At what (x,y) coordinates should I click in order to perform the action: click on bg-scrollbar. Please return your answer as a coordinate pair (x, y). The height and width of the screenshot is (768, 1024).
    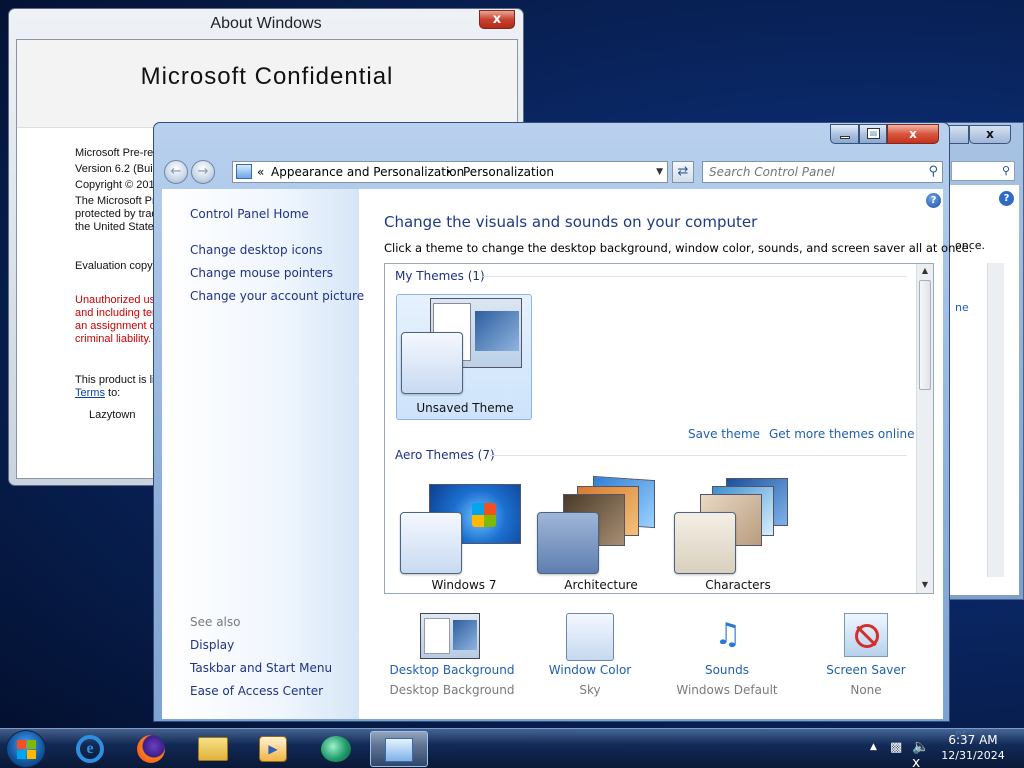
    Looking at the image, I should click on (995, 420).